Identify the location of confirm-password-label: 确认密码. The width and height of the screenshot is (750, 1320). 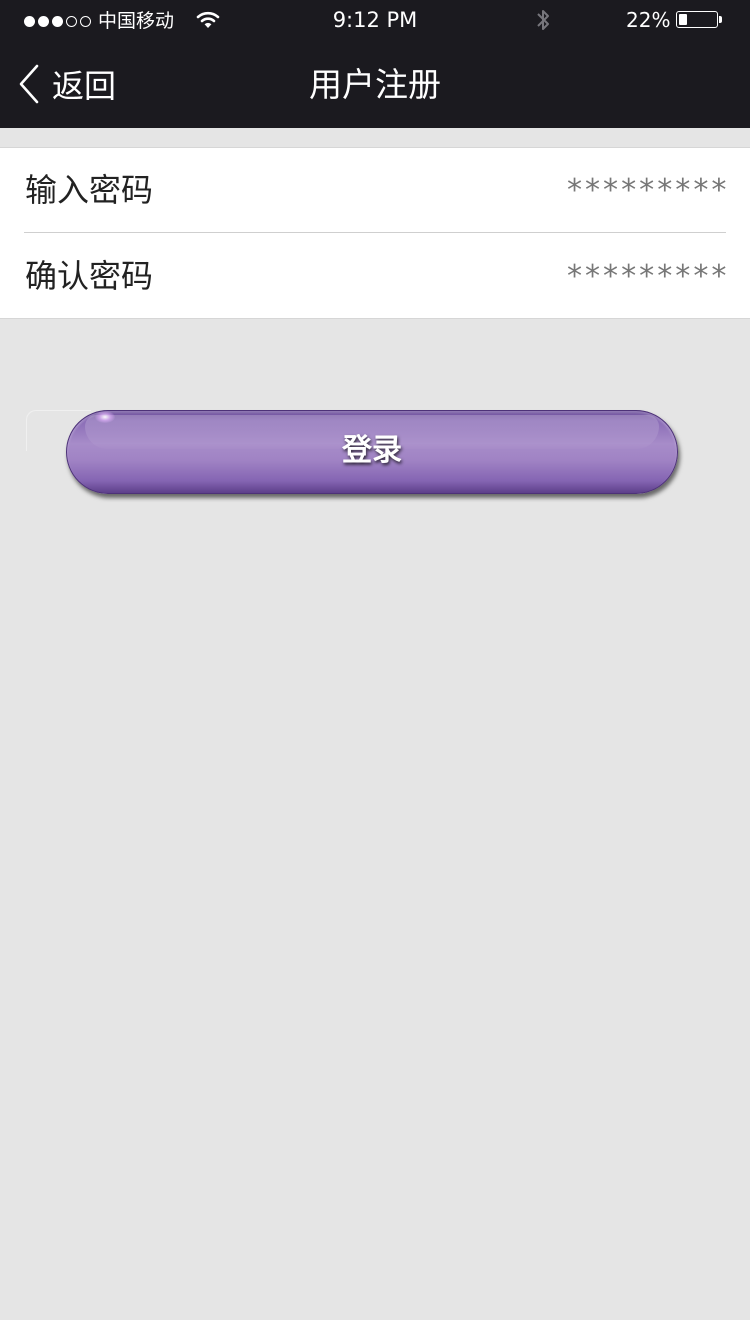
(89, 276).